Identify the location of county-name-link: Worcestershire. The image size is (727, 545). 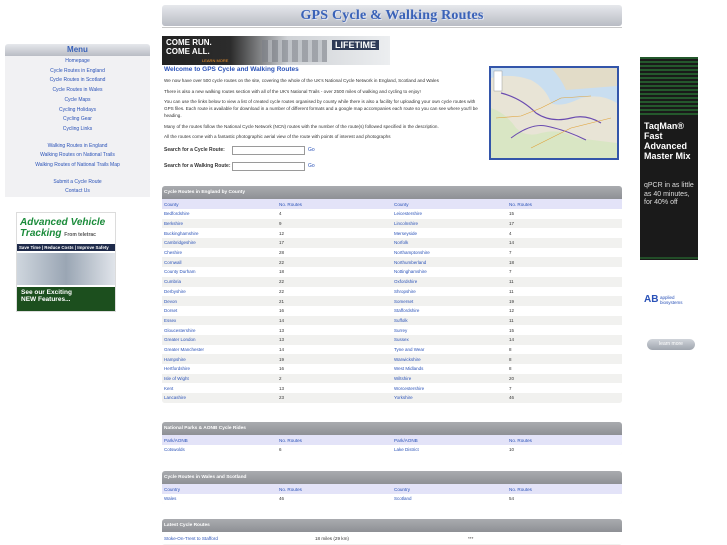
(449, 388).